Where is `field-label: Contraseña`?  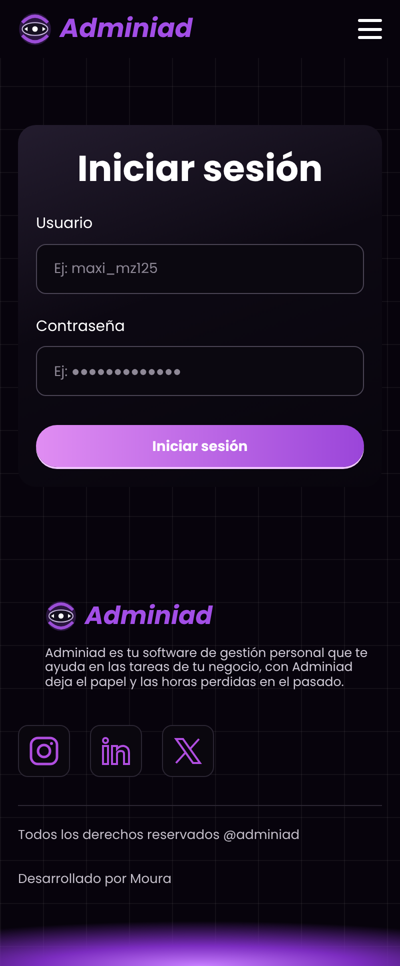
field-label: Contraseña is located at coordinates (81, 327).